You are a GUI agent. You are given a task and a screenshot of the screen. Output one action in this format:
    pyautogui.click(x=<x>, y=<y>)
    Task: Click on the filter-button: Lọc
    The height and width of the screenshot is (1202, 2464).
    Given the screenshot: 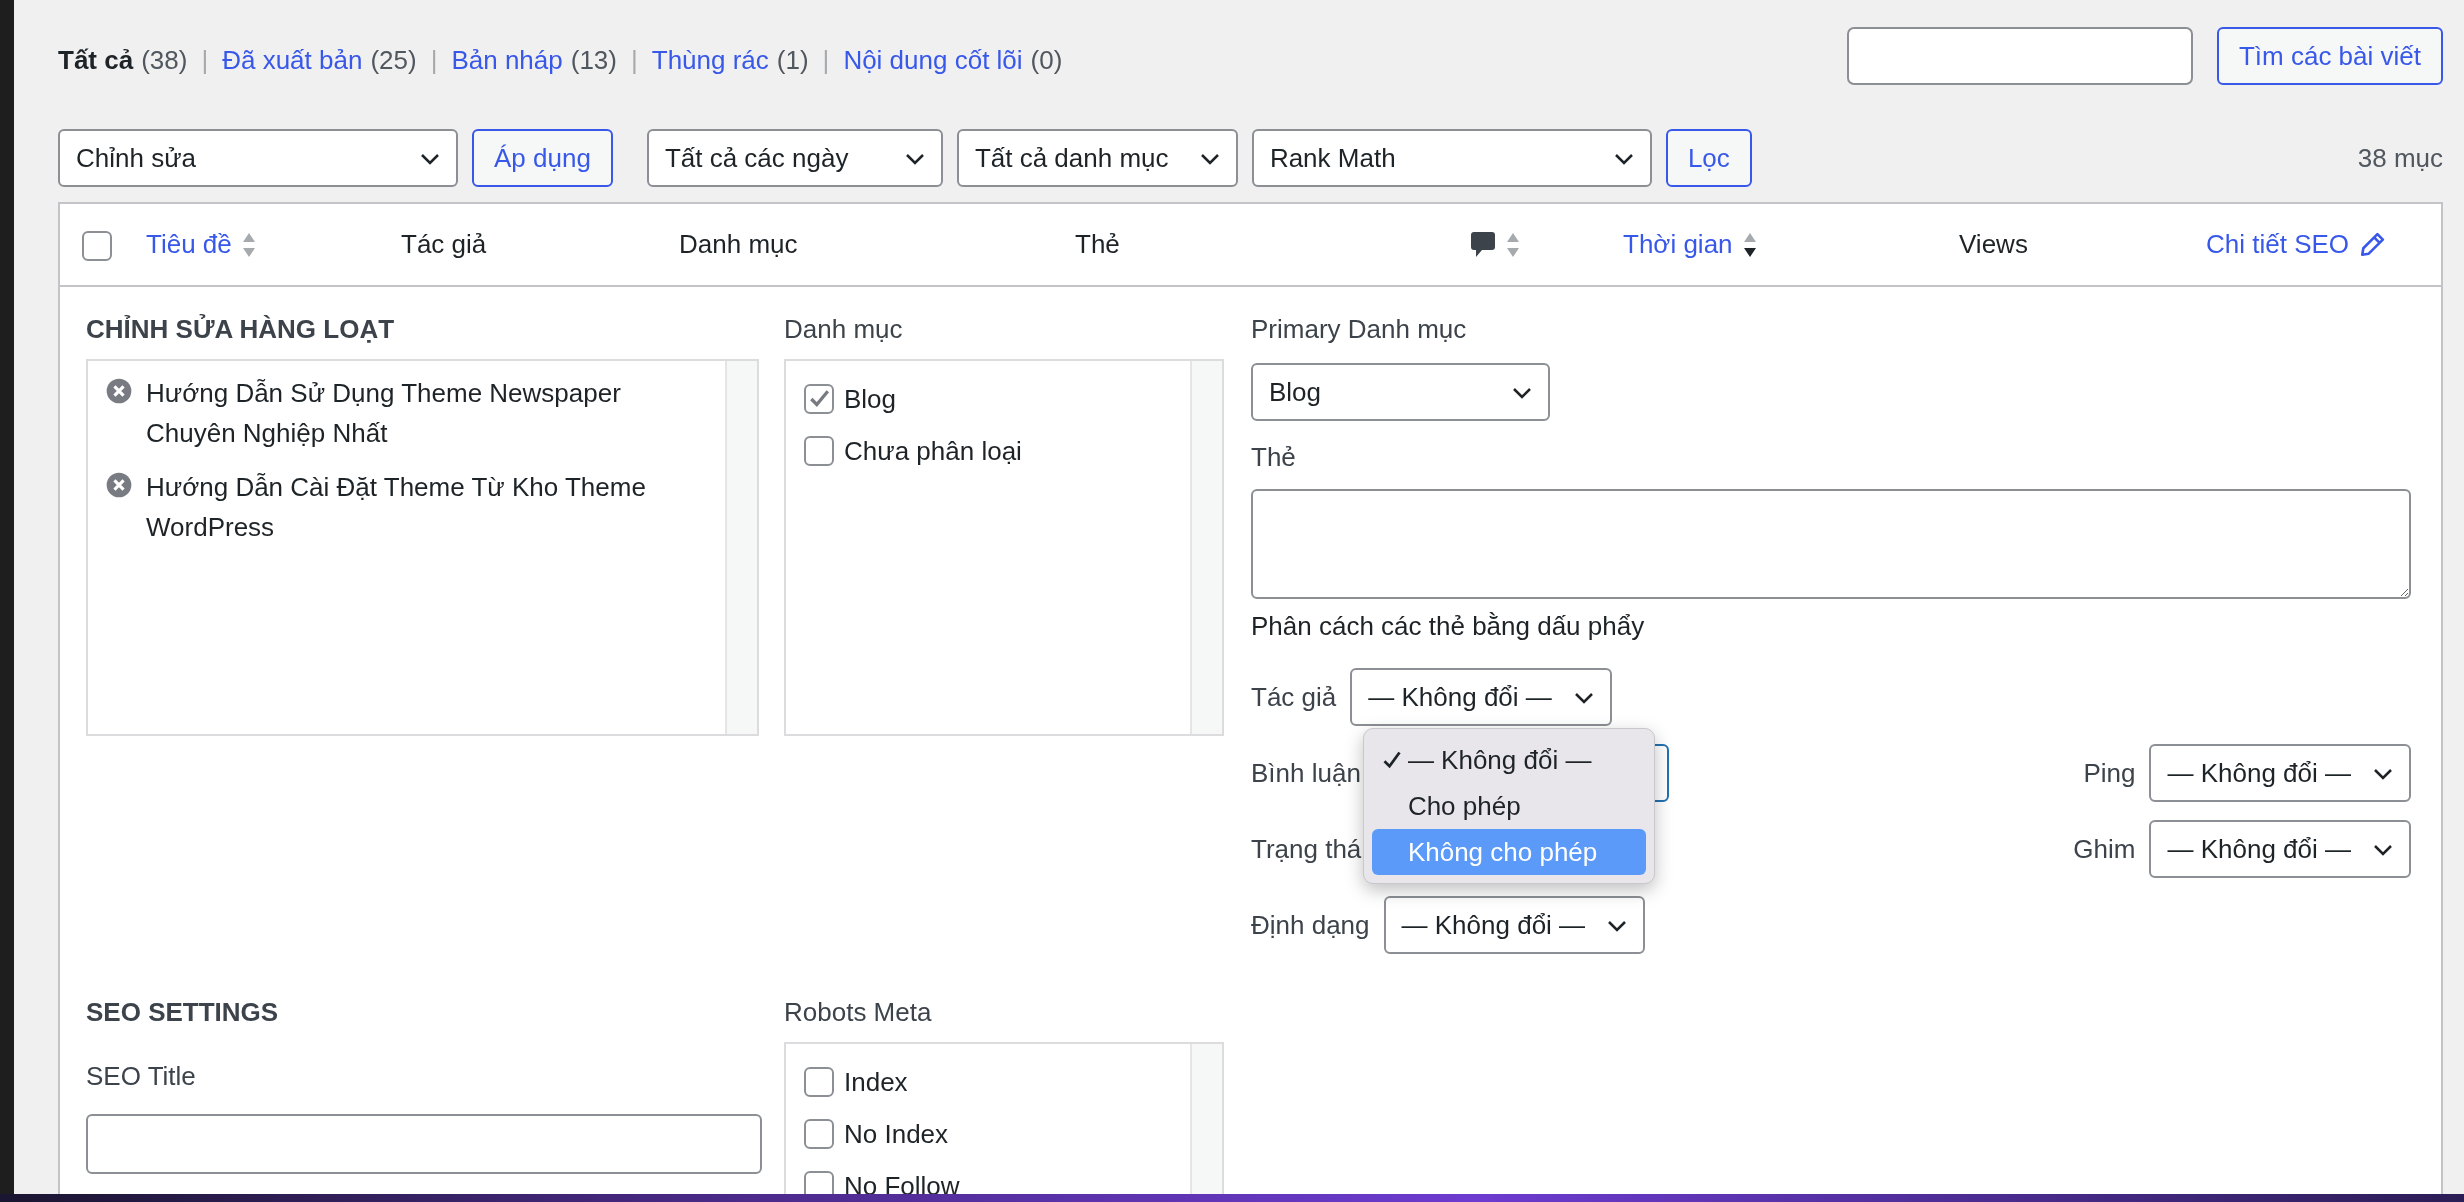 What is the action you would take?
    pyautogui.click(x=1708, y=158)
    